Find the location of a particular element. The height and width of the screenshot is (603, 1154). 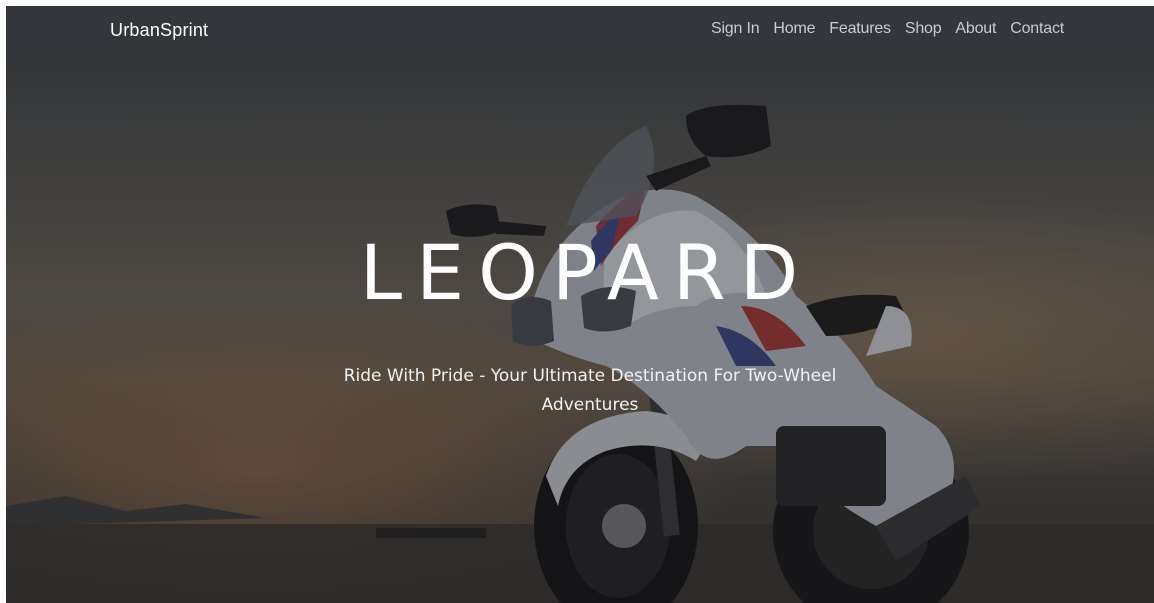

brand-logo: UrbanSprint is located at coordinates (159, 30).